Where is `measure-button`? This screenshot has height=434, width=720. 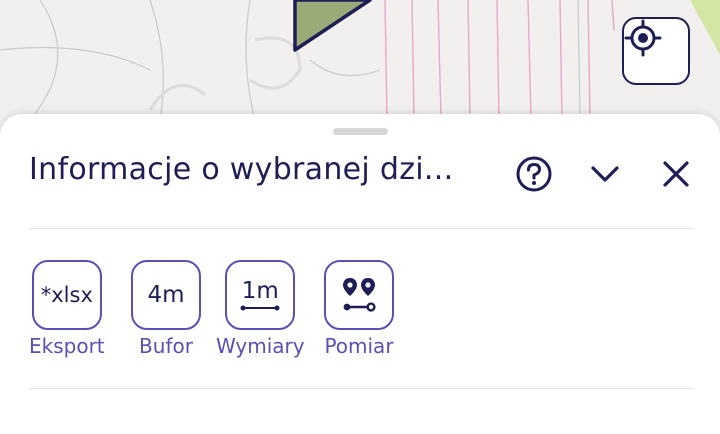
measure-button is located at coordinates (359, 295).